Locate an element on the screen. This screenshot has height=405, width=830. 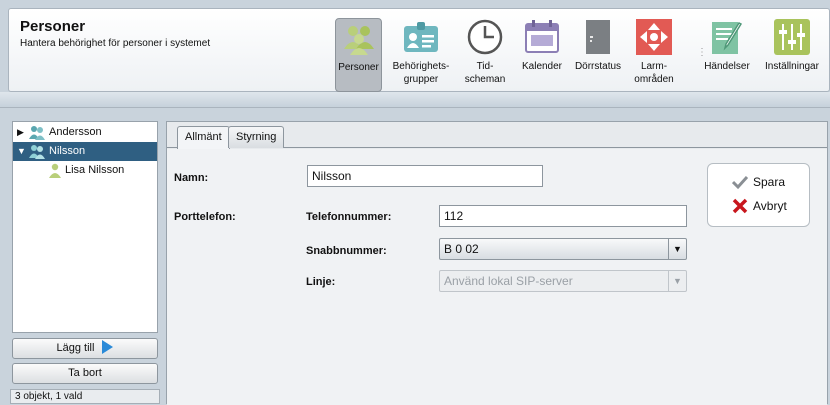
page-title: Personer is located at coordinates (53, 26).